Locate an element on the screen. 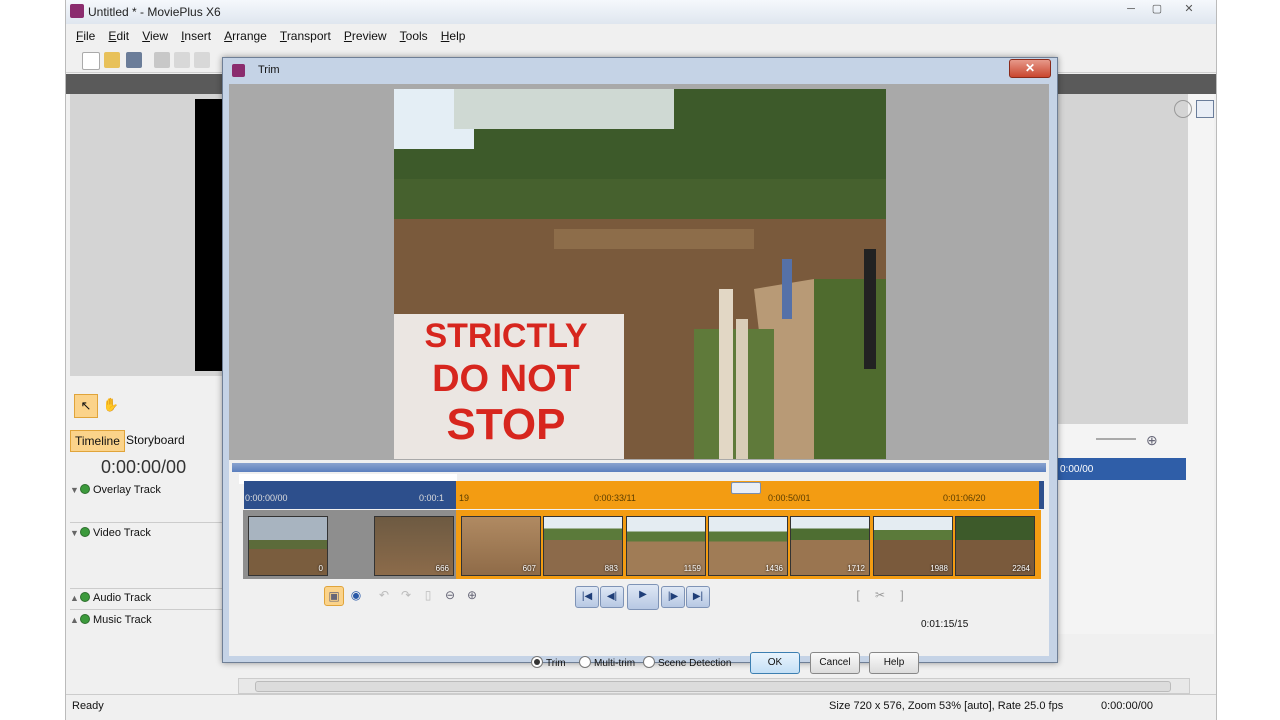  sign-line-1: STRICTLY is located at coordinates (505, 336).